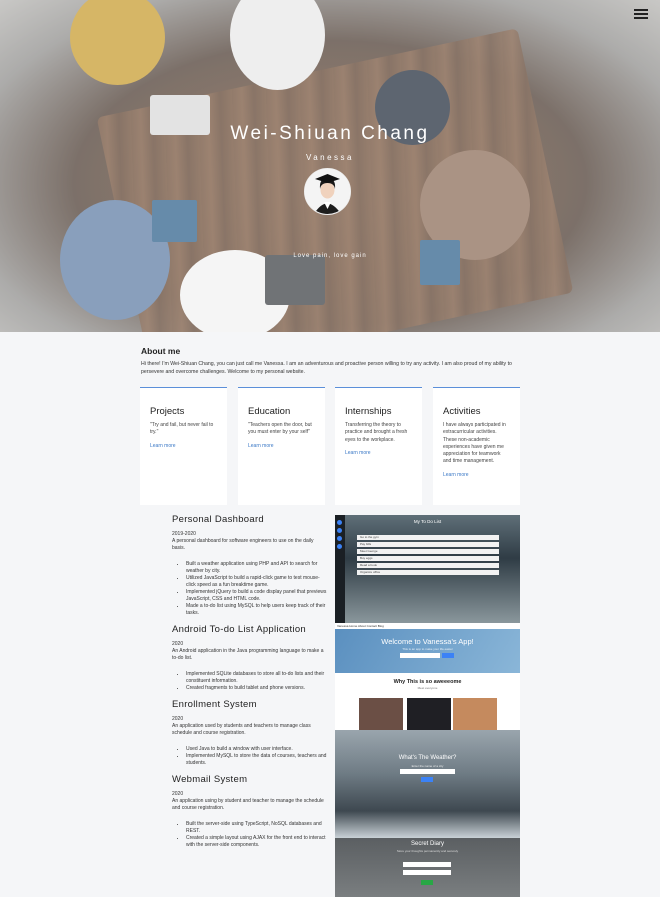 The image size is (660, 897). I want to click on todo-item: Meet George, so click(428, 551).